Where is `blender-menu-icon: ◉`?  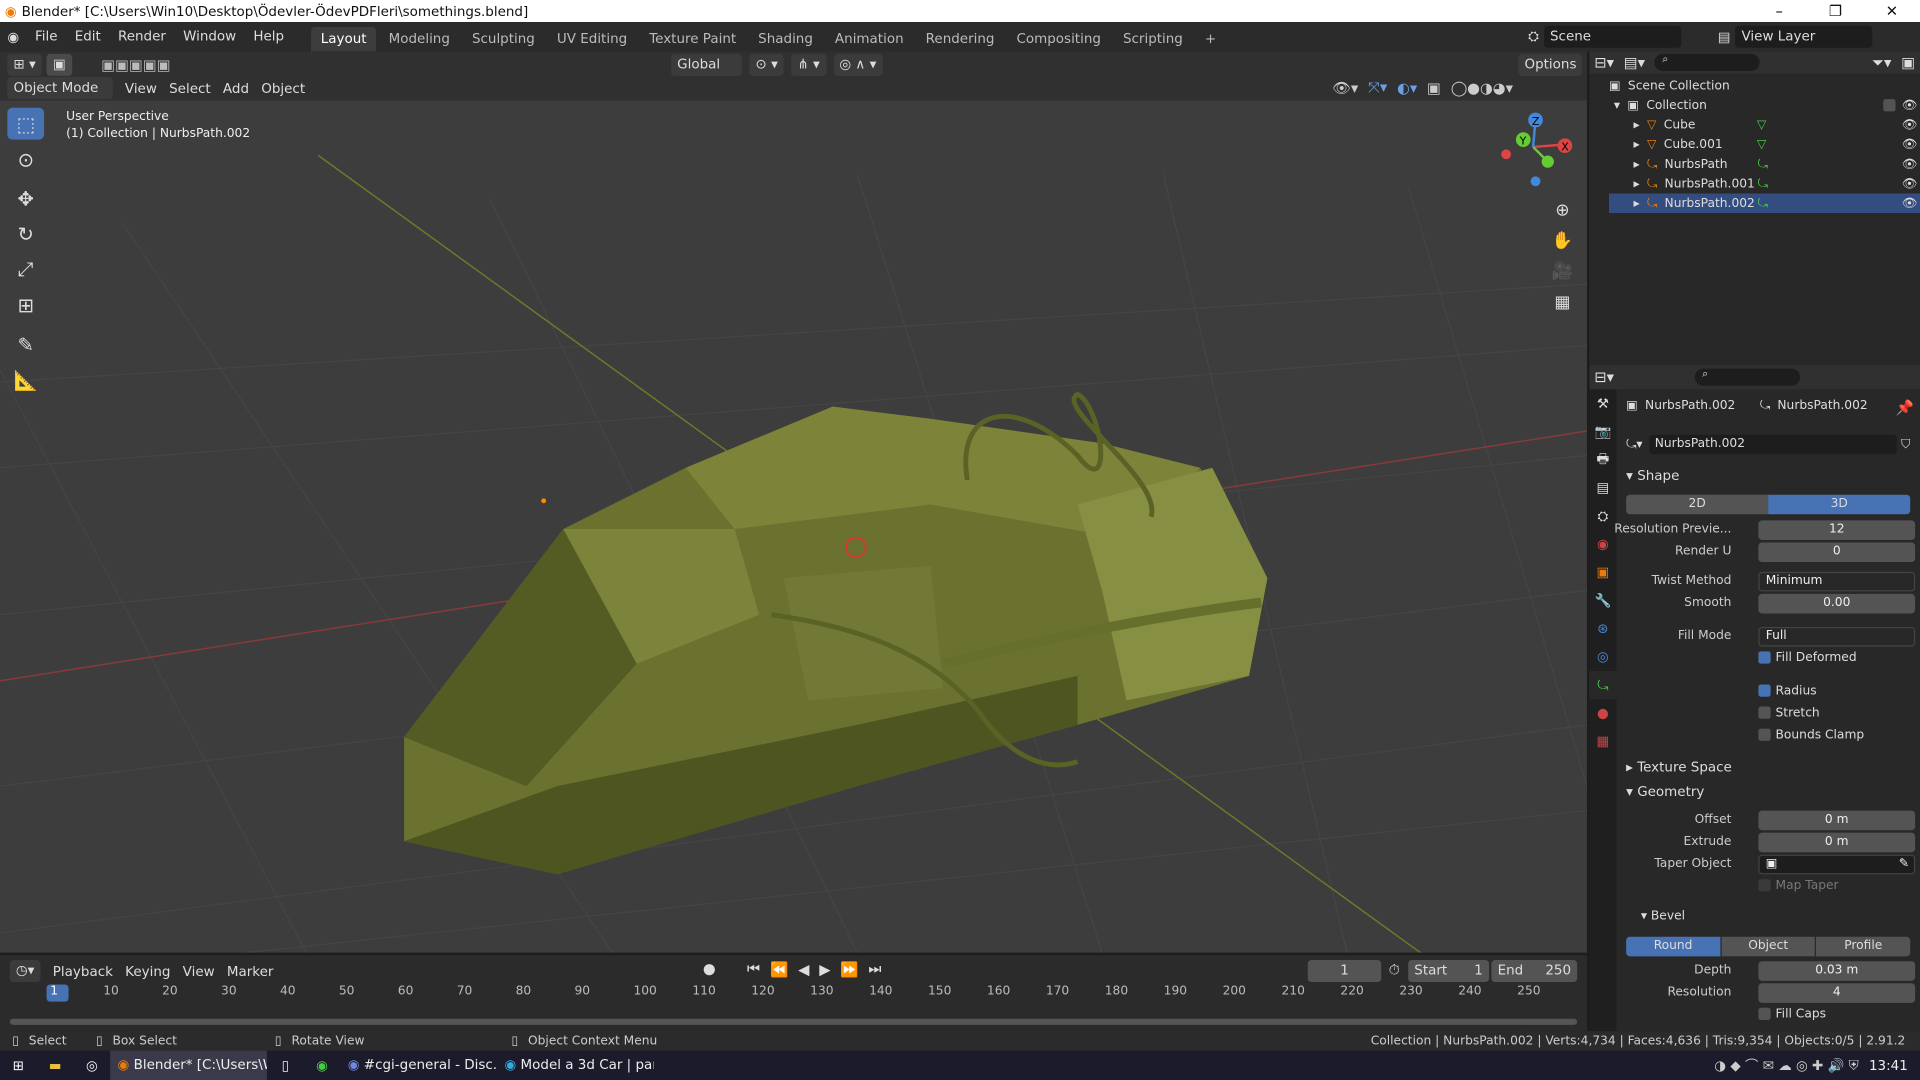 blender-menu-icon: ◉ is located at coordinates (13, 37).